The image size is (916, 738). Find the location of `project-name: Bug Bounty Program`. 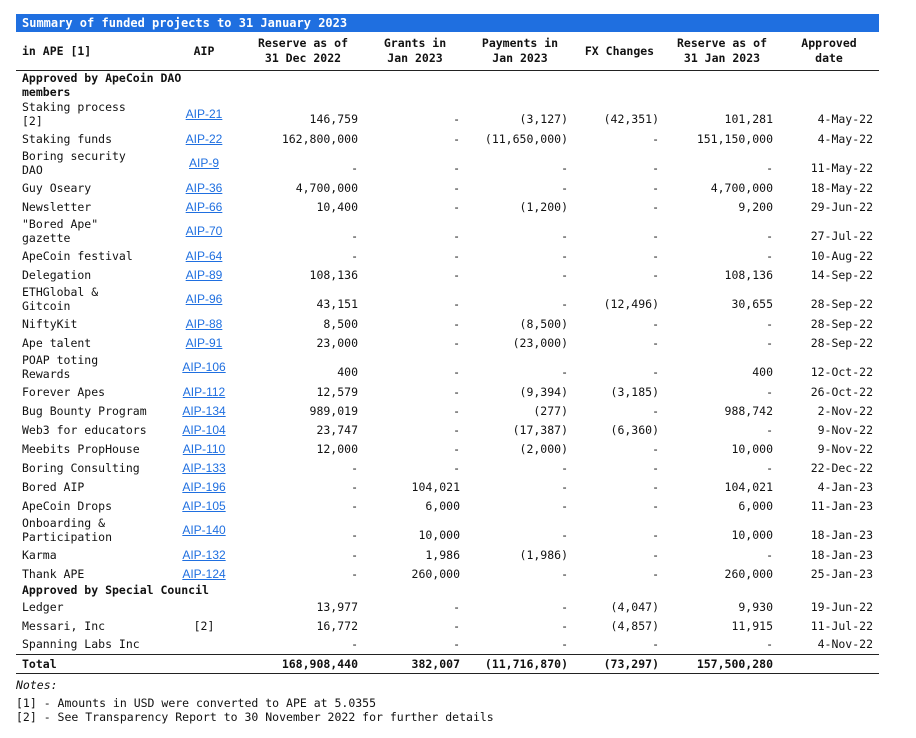

project-name: Bug Bounty Program is located at coordinates (84, 410).